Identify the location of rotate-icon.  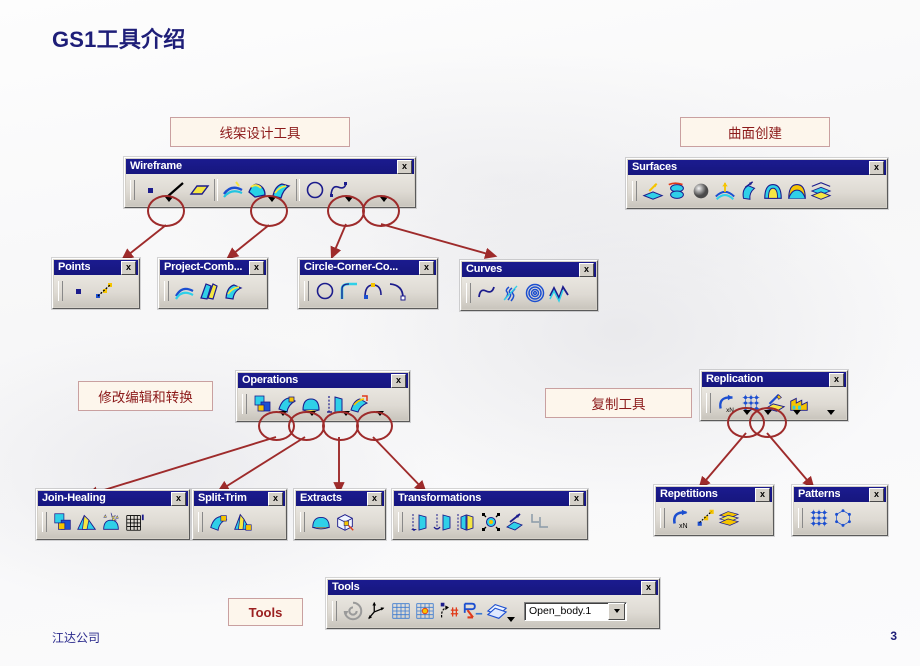
(443, 522).